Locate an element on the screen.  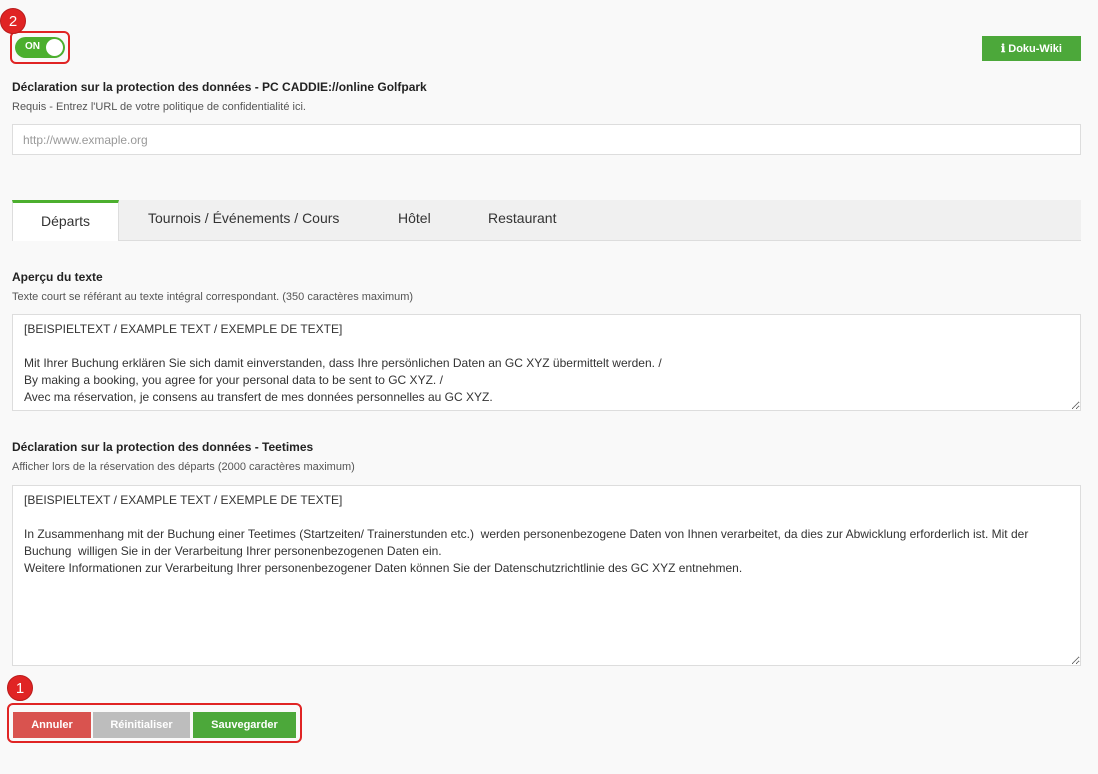
toggle-label: ON is located at coordinates (32, 46).